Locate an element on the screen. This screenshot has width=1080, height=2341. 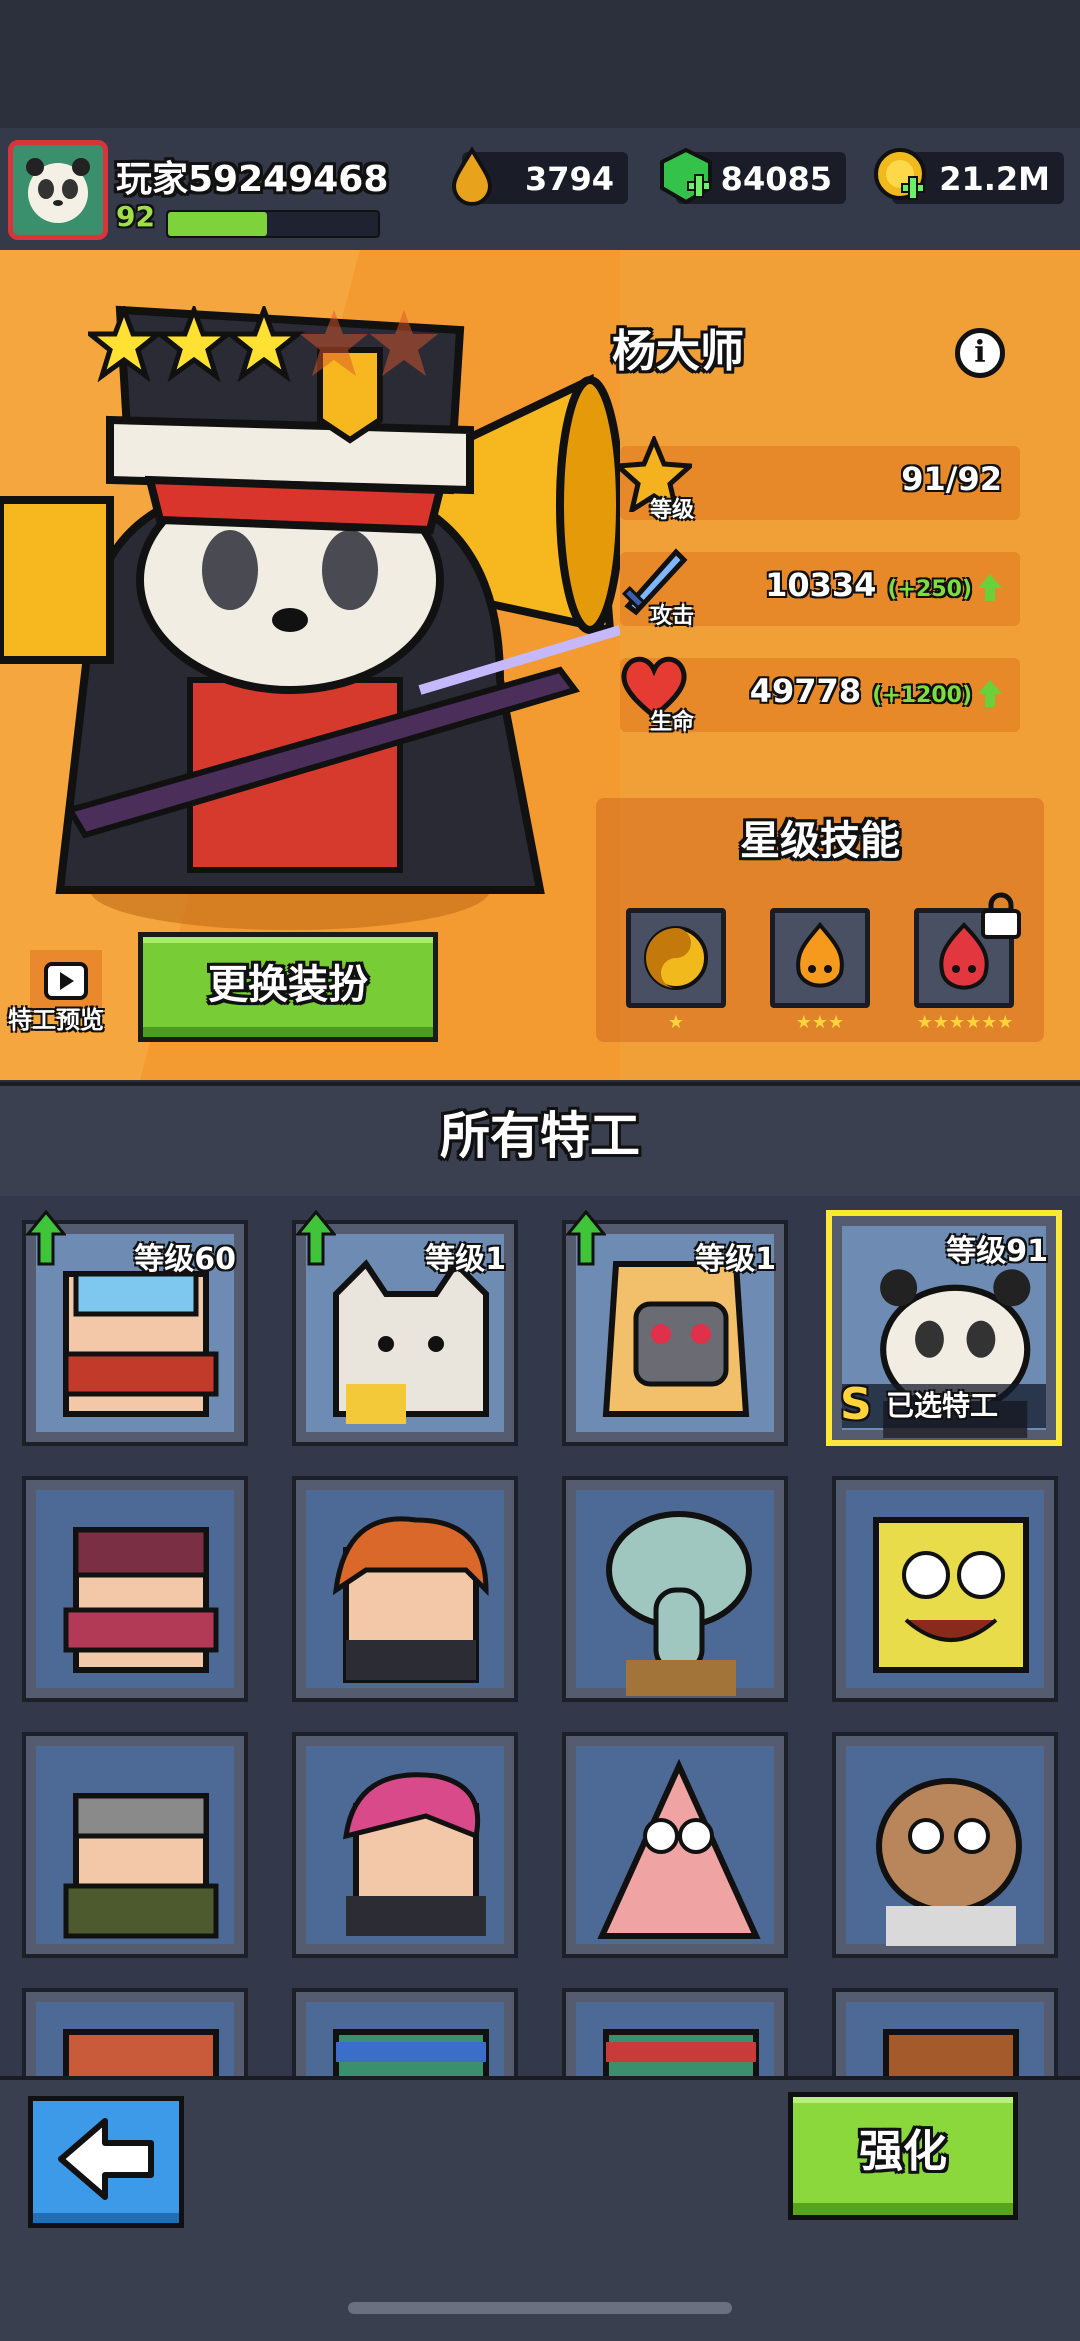
selected-agent-badge: 已选特工 is located at coordinates (944, 1406).